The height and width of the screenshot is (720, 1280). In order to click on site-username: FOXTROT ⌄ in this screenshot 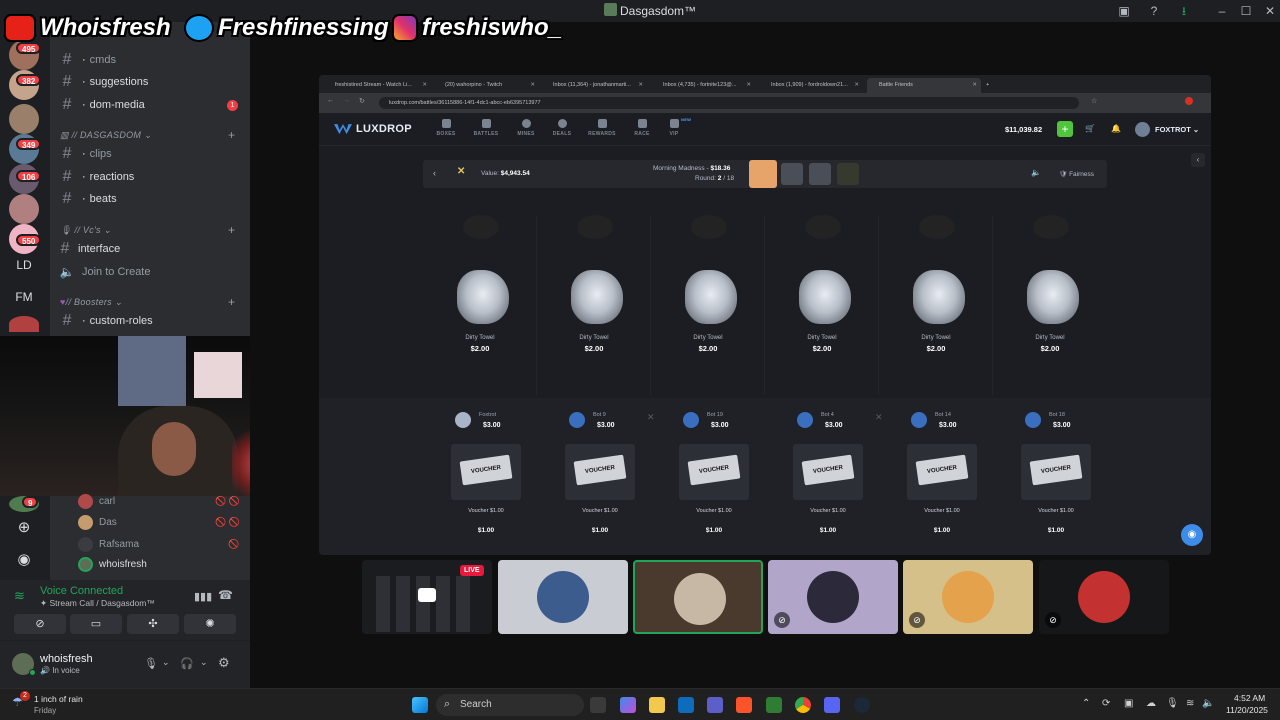, I will do `click(1177, 129)`.